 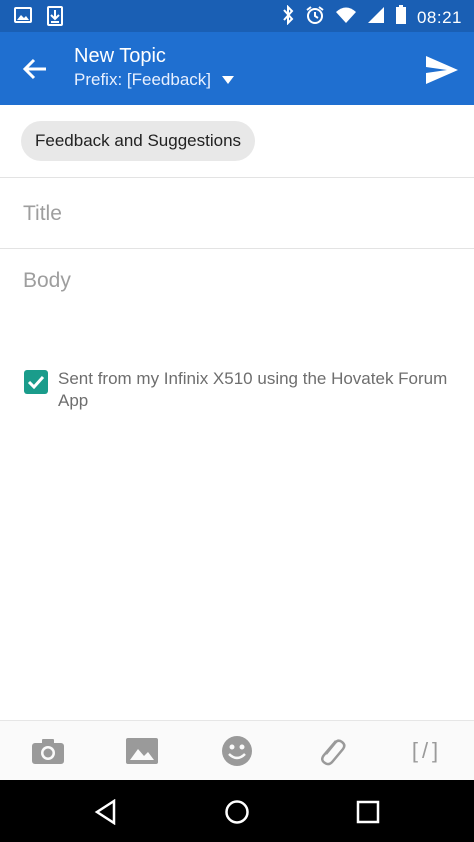 I want to click on home-nav-icon, so click(x=237, y=812).